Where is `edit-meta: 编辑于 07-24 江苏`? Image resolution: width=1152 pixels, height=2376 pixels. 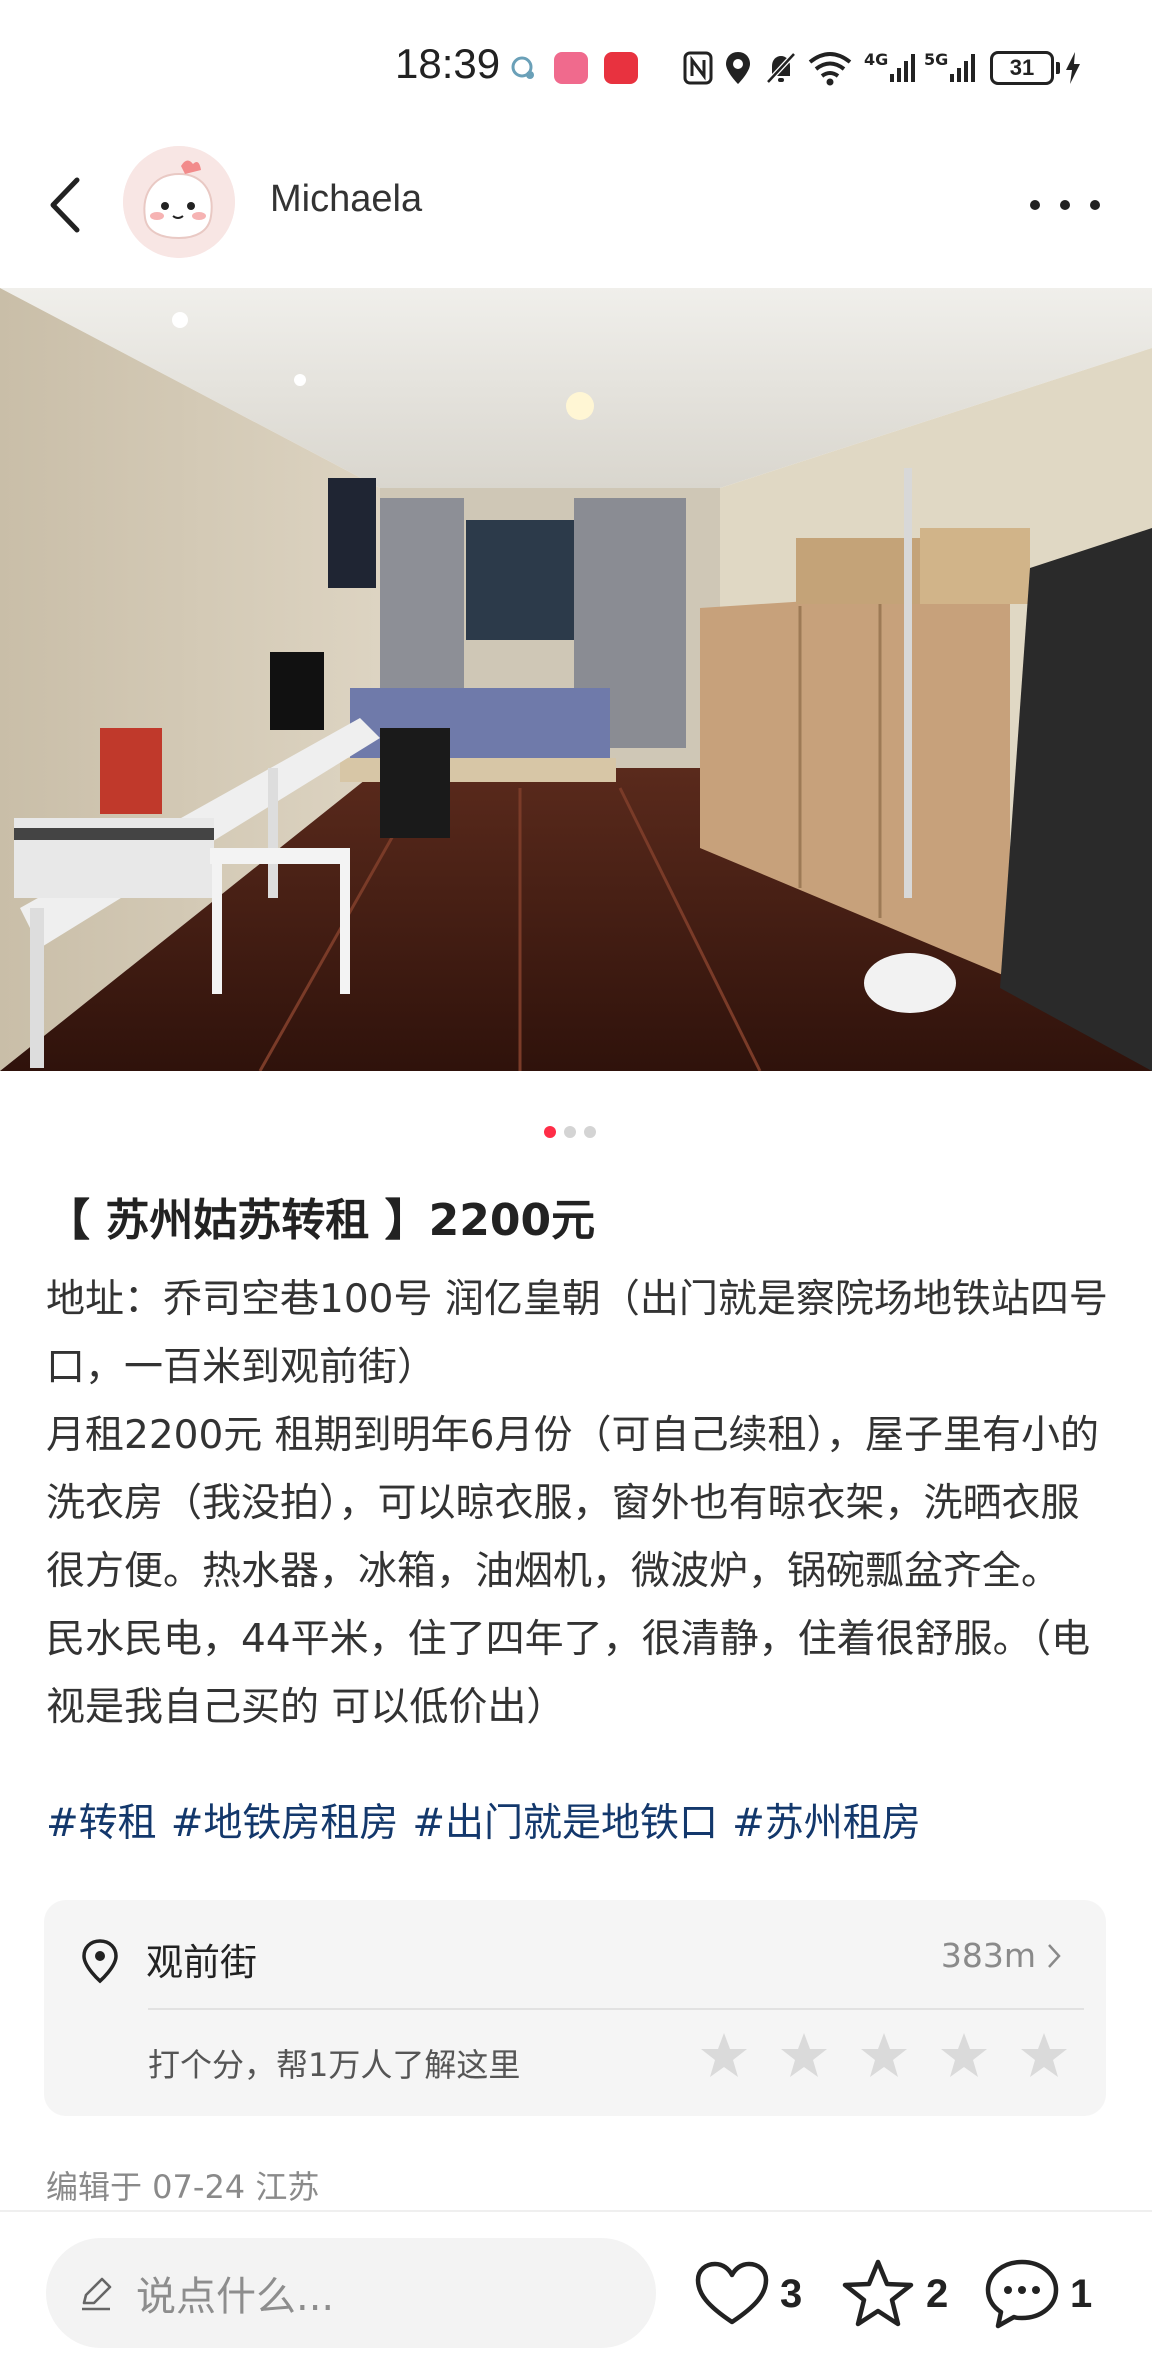
edit-meta: 编辑于 07-24 江苏 is located at coordinates (183, 2187).